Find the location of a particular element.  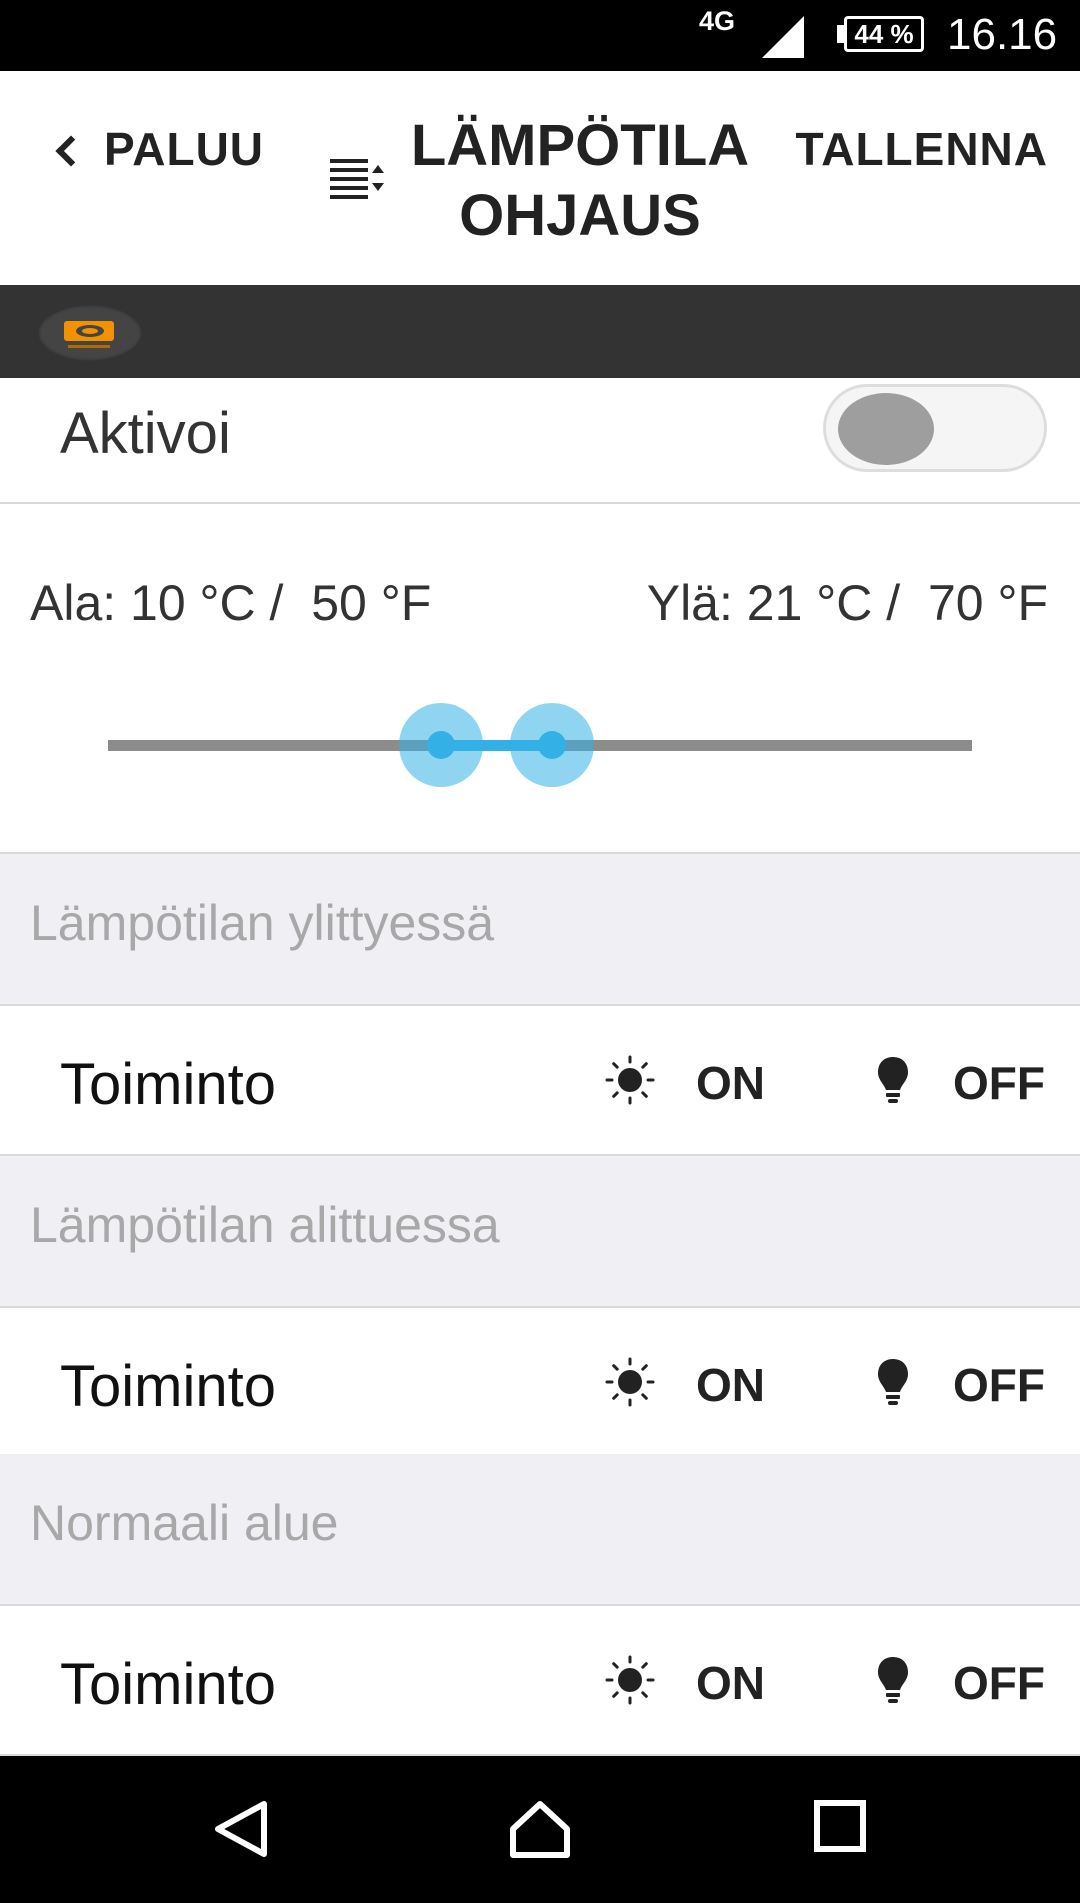

recents-square-icon is located at coordinates (840, 1828).